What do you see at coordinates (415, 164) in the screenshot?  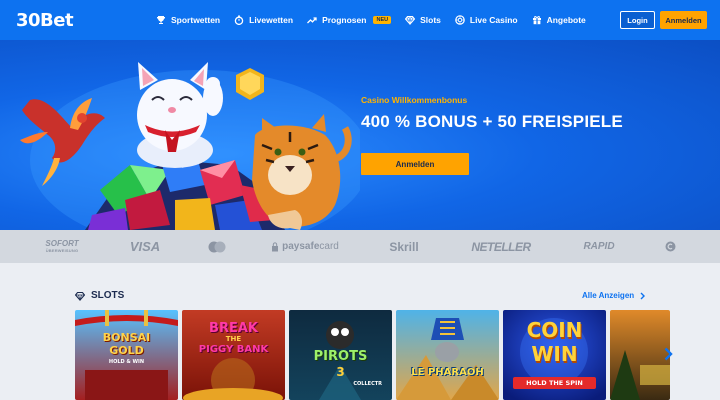 I see `hero-register-button: Anmelden` at bounding box center [415, 164].